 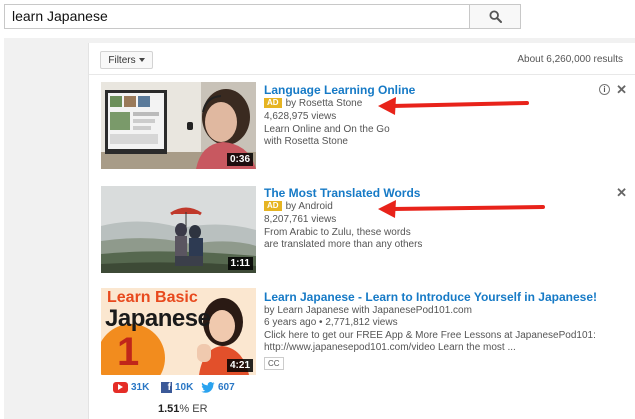 I want to click on search-button, so click(x=495, y=16).